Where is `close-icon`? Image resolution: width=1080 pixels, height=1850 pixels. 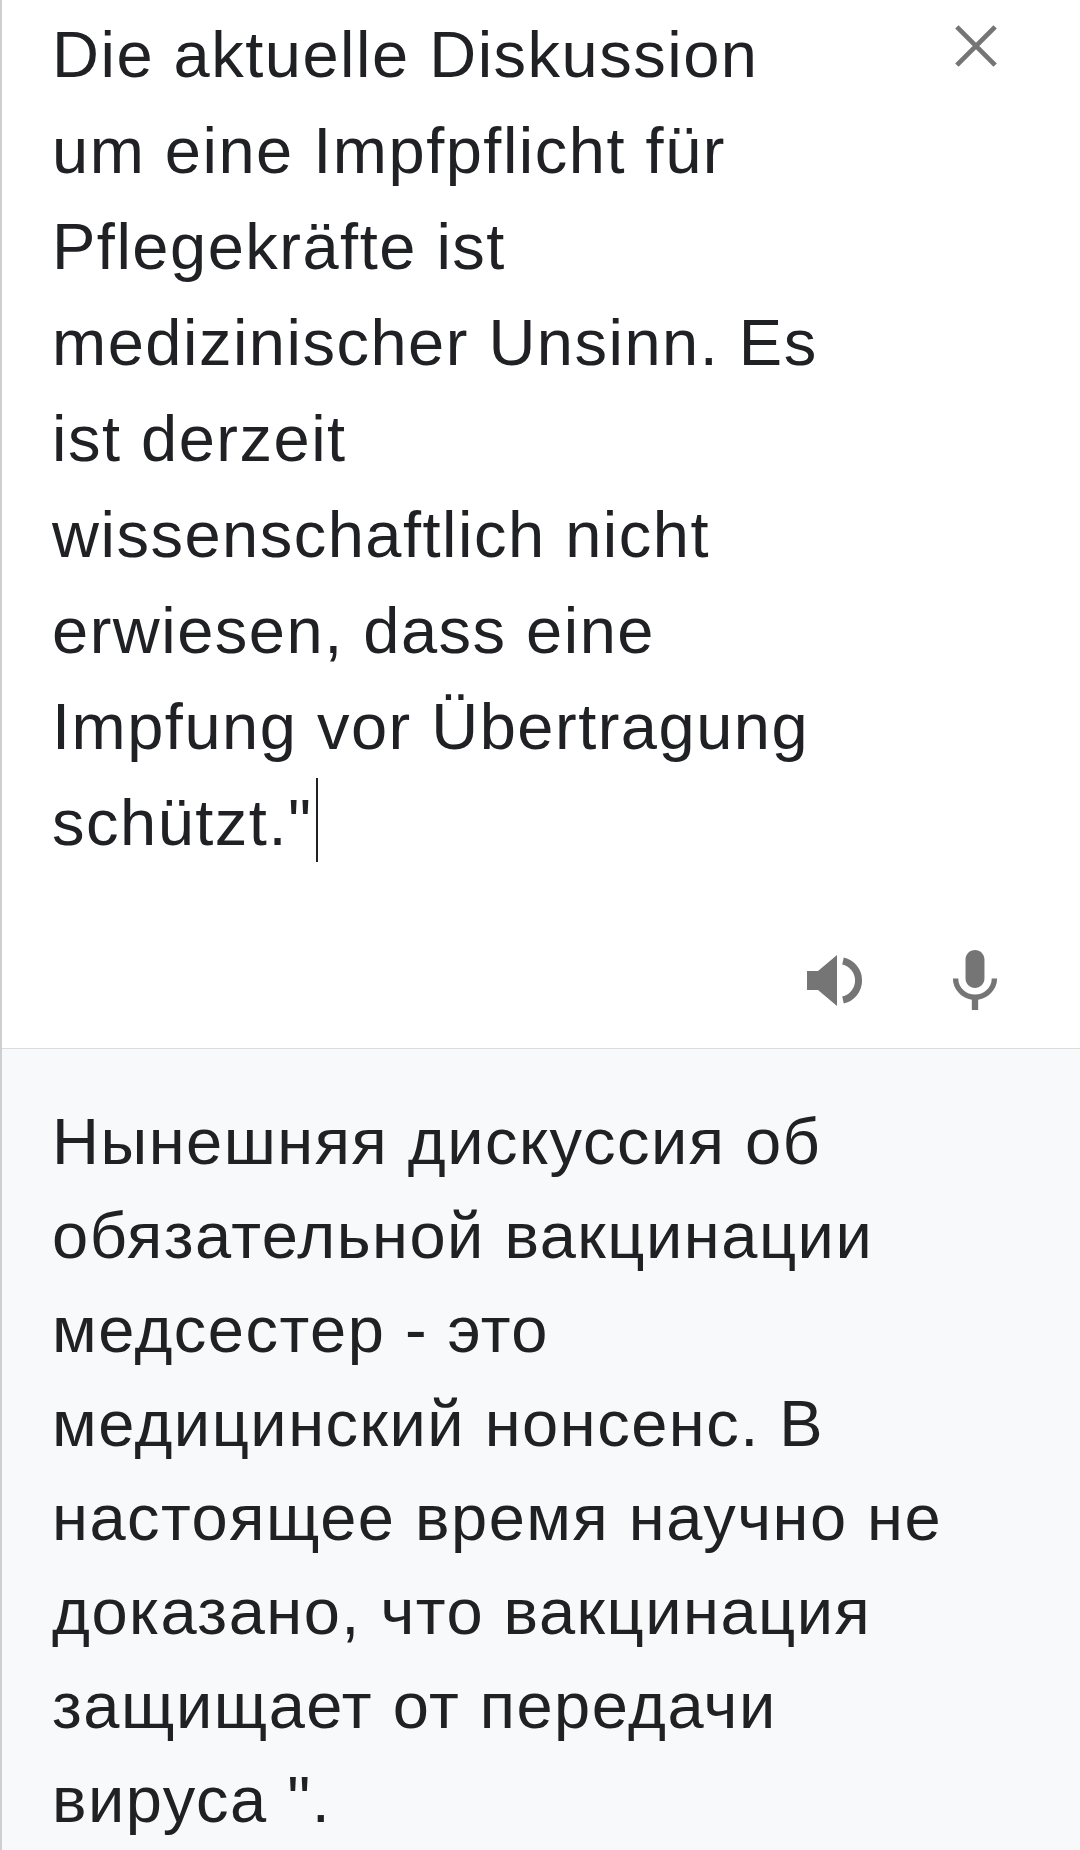 close-icon is located at coordinates (976, 46).